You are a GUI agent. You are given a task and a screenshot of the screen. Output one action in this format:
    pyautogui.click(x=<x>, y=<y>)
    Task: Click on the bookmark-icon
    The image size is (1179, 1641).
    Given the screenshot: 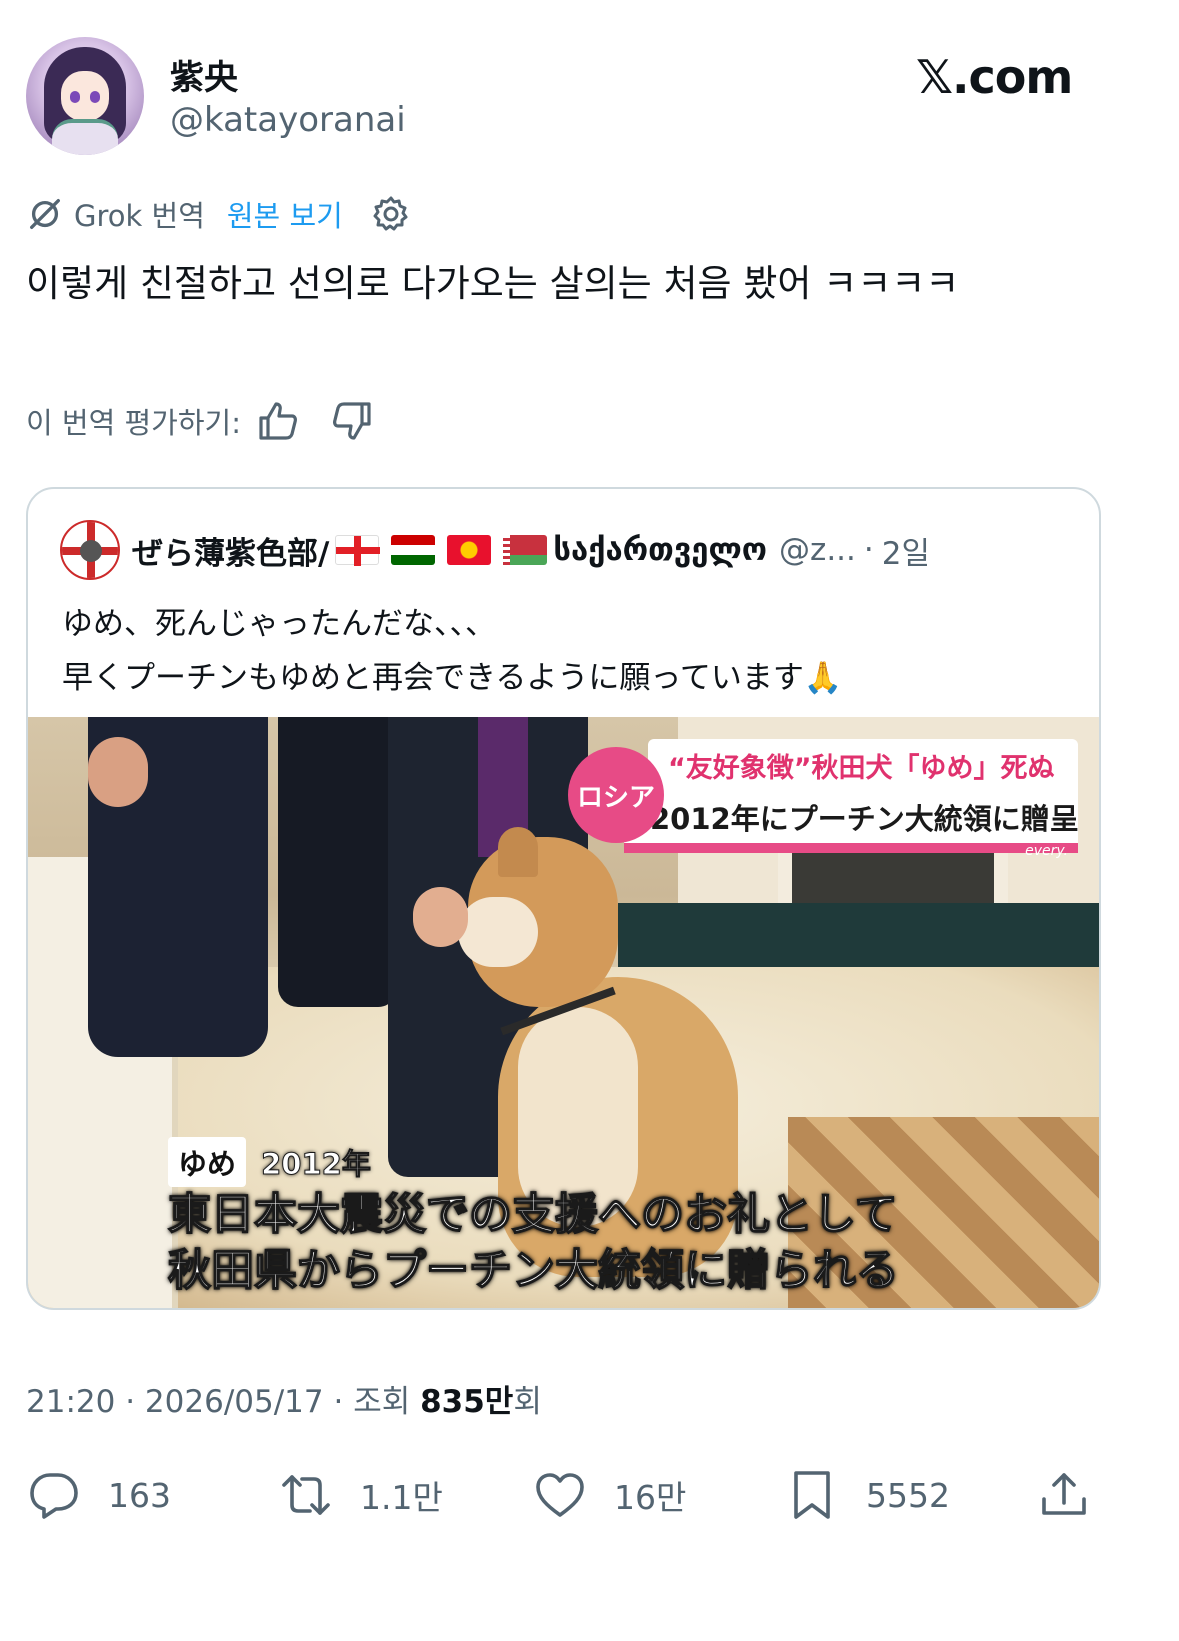 What is the action you would take?
    pyautogui.click(x=812, y=1495)
    